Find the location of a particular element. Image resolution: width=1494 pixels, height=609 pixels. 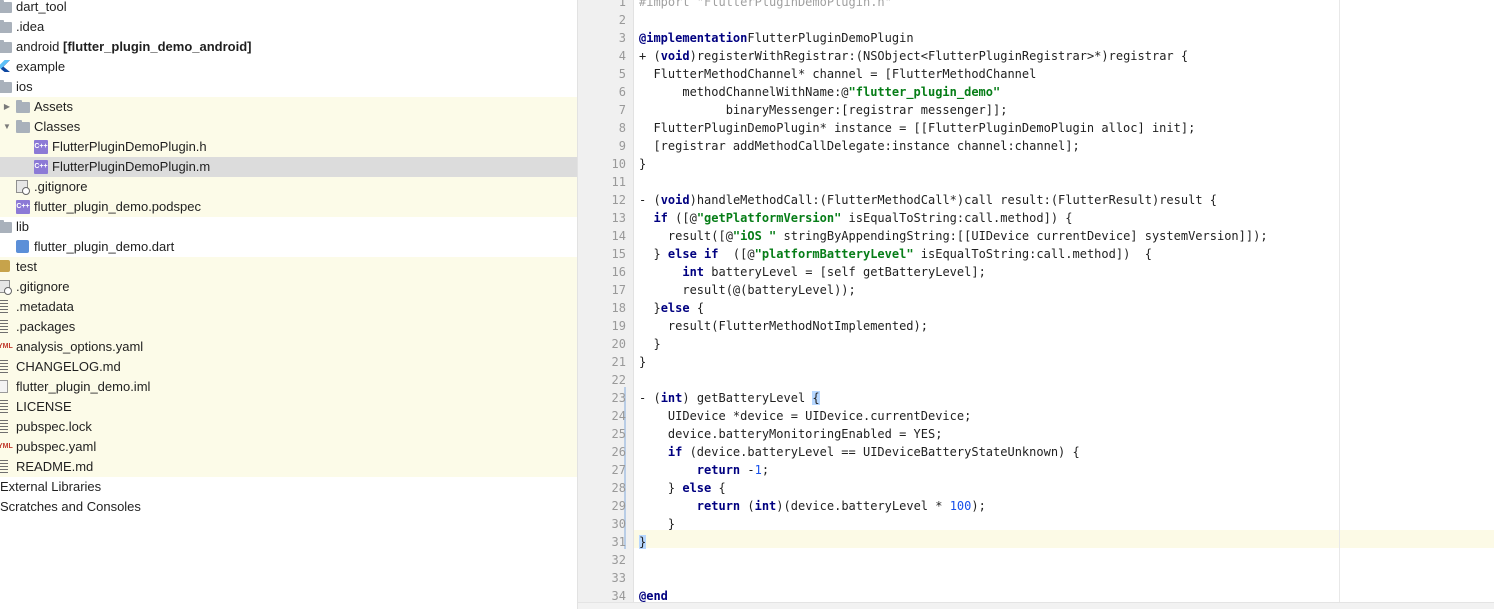

line-number: 30 is located at coordinates (618, 524).